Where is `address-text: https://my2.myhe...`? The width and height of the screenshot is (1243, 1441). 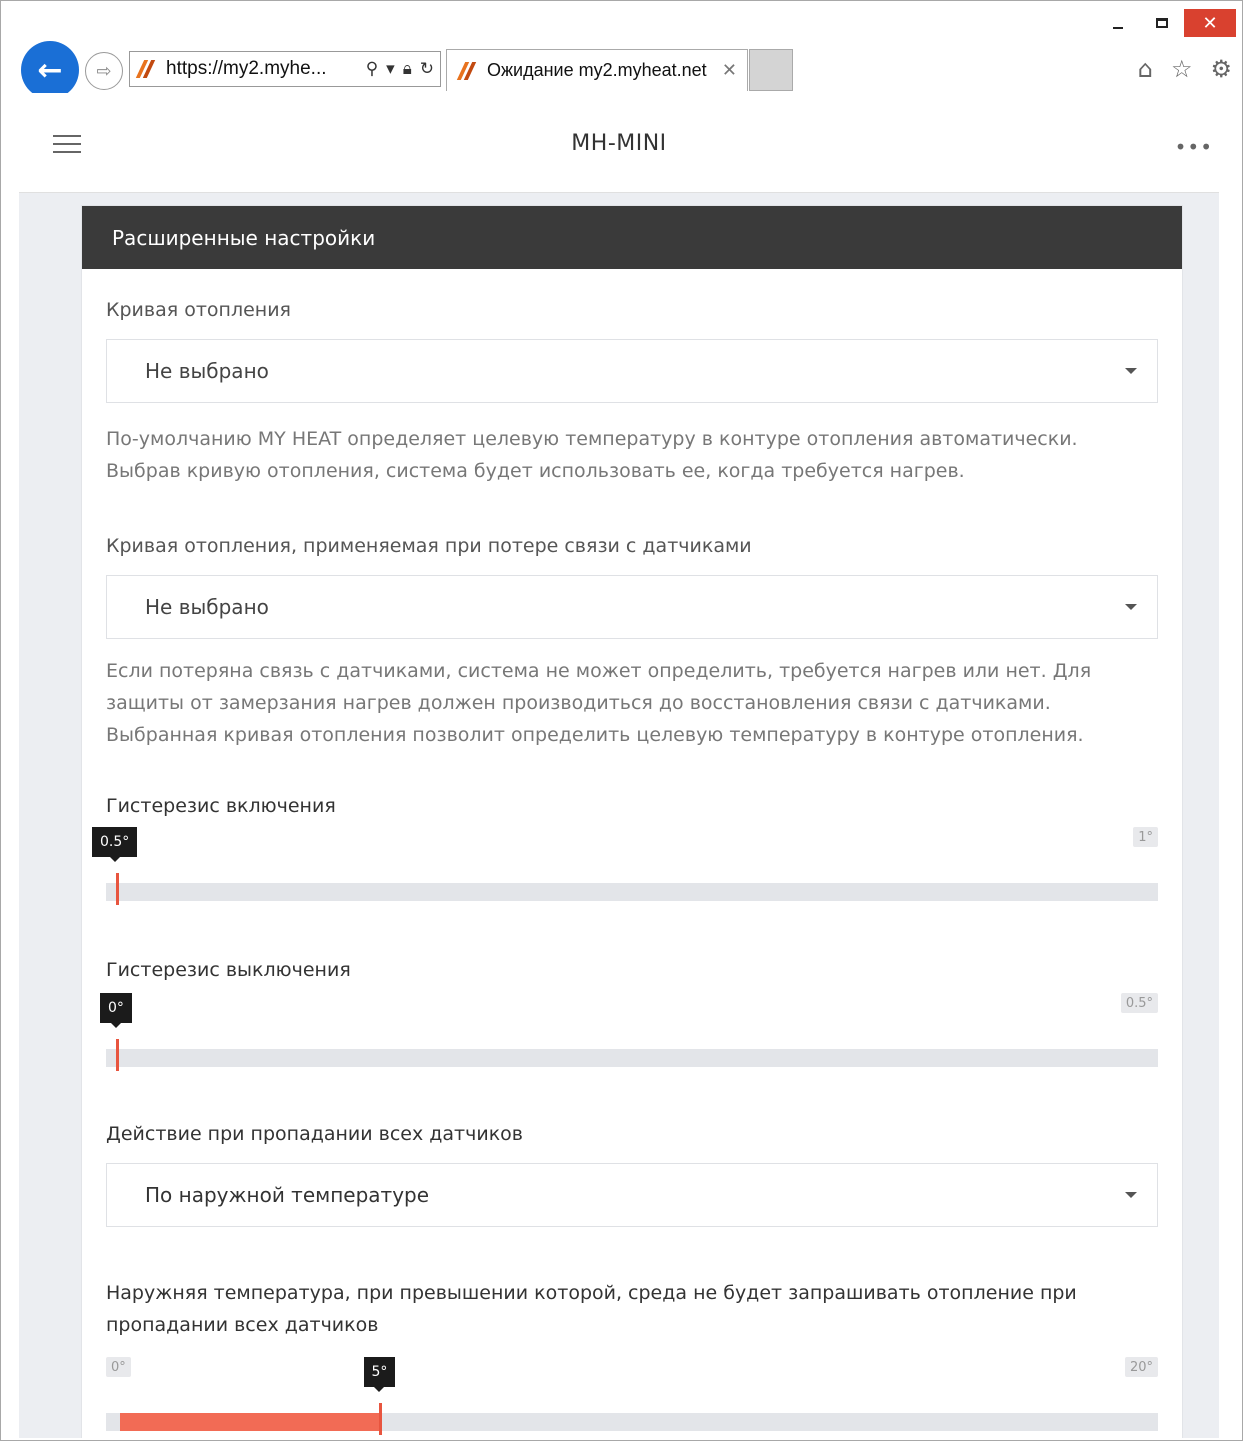 address-text: https://my2.myhe... is located at coordinates (266, 69).